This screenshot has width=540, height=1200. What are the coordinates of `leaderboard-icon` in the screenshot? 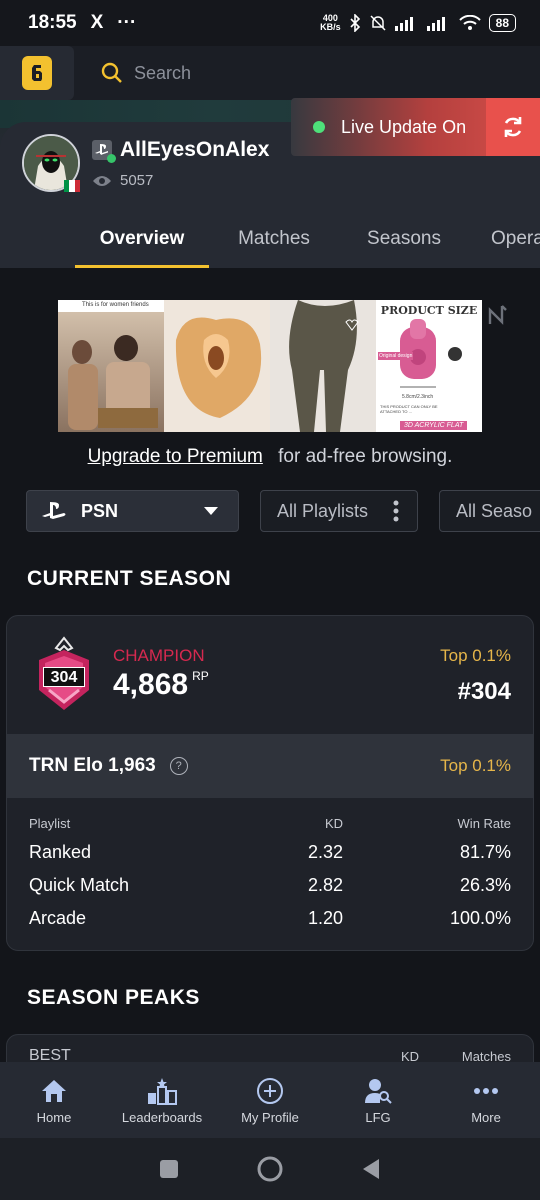 It's located at (162, 1091).